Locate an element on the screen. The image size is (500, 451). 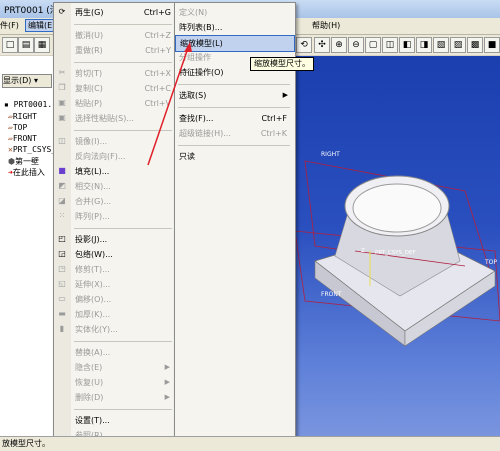
menu-item-label: 复制(C) is located at coordinates (89, 88).